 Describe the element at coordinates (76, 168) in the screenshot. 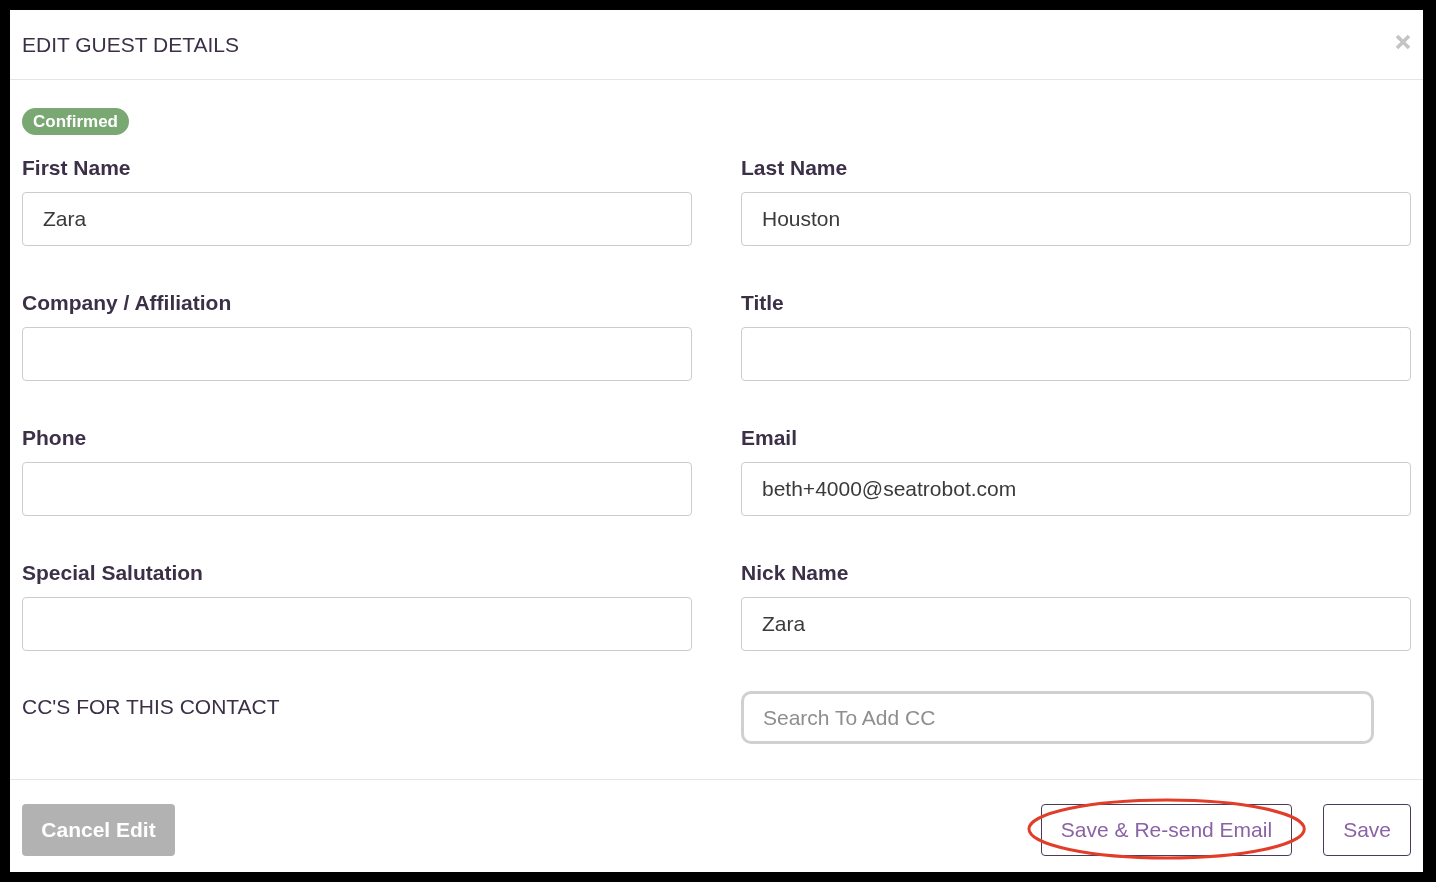

I see `field-label: First Name` at that location.